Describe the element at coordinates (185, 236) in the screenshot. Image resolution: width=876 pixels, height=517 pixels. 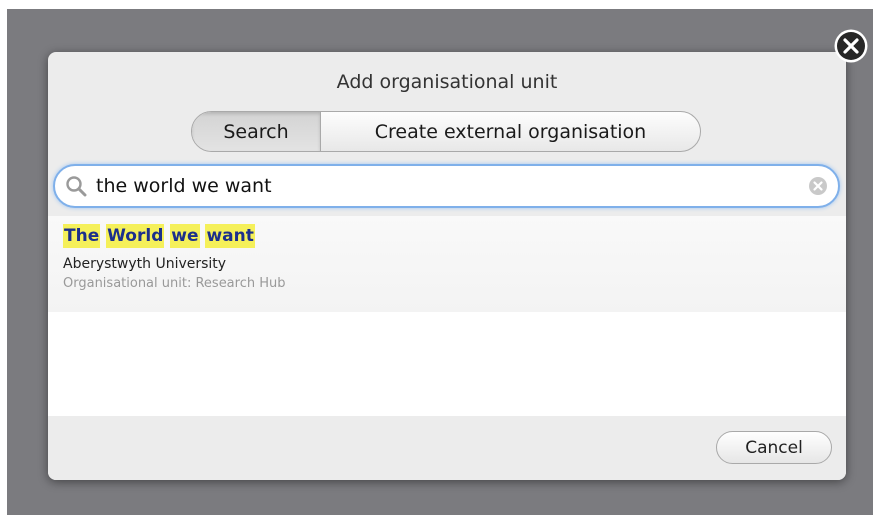
I see `highlighted-word: we` at that location.